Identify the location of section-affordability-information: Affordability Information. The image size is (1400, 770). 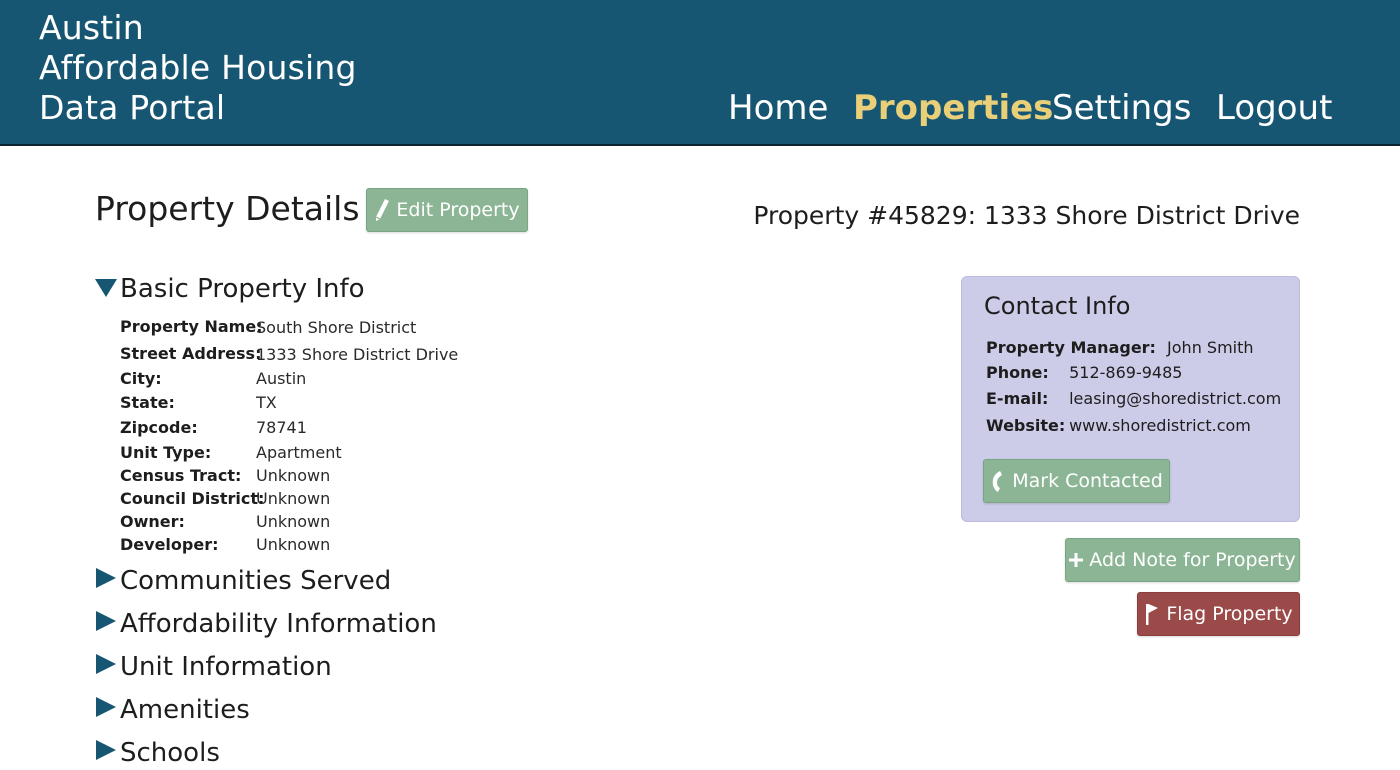
(266, 624).